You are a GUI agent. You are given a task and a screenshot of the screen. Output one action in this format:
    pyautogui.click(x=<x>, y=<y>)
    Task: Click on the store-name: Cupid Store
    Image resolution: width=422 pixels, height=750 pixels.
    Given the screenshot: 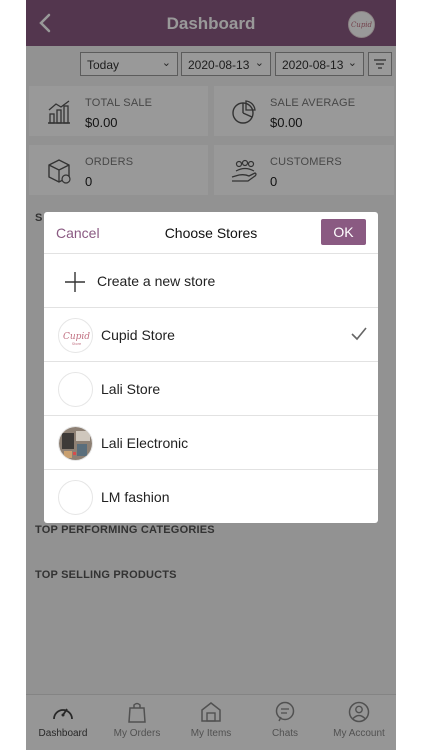 What is the action you would take?
    pyautogui.click(x=138, y=335)
    